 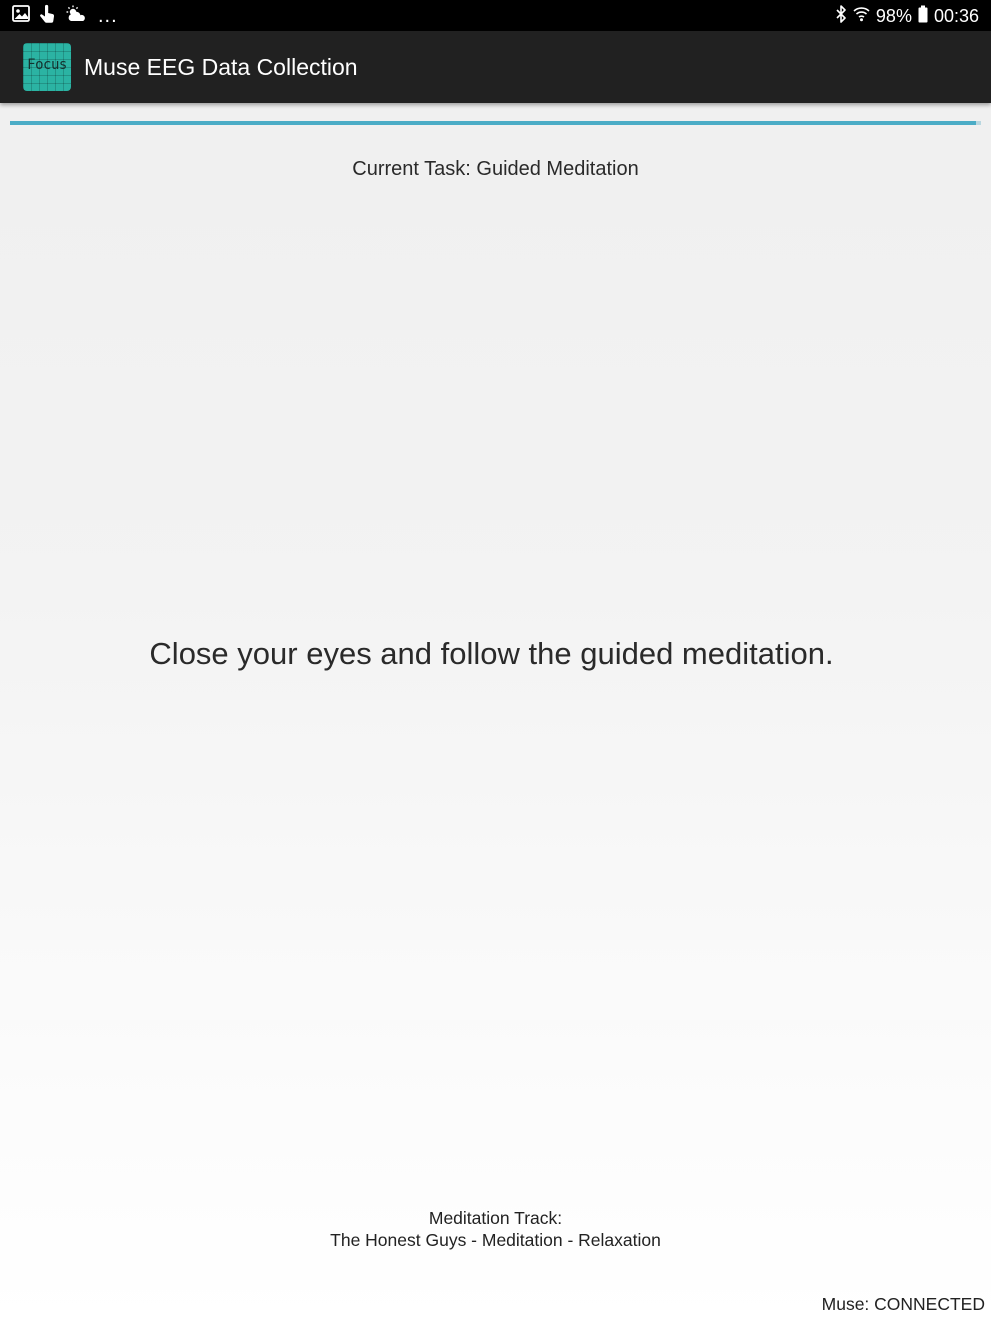 I want to click on status-system: 98% 00:36, so click(x=907, y=16).